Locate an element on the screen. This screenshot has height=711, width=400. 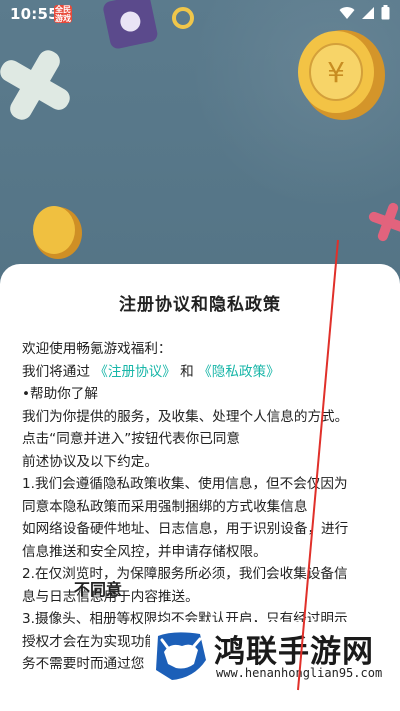
system-icons is located at coordinates (364, 12).